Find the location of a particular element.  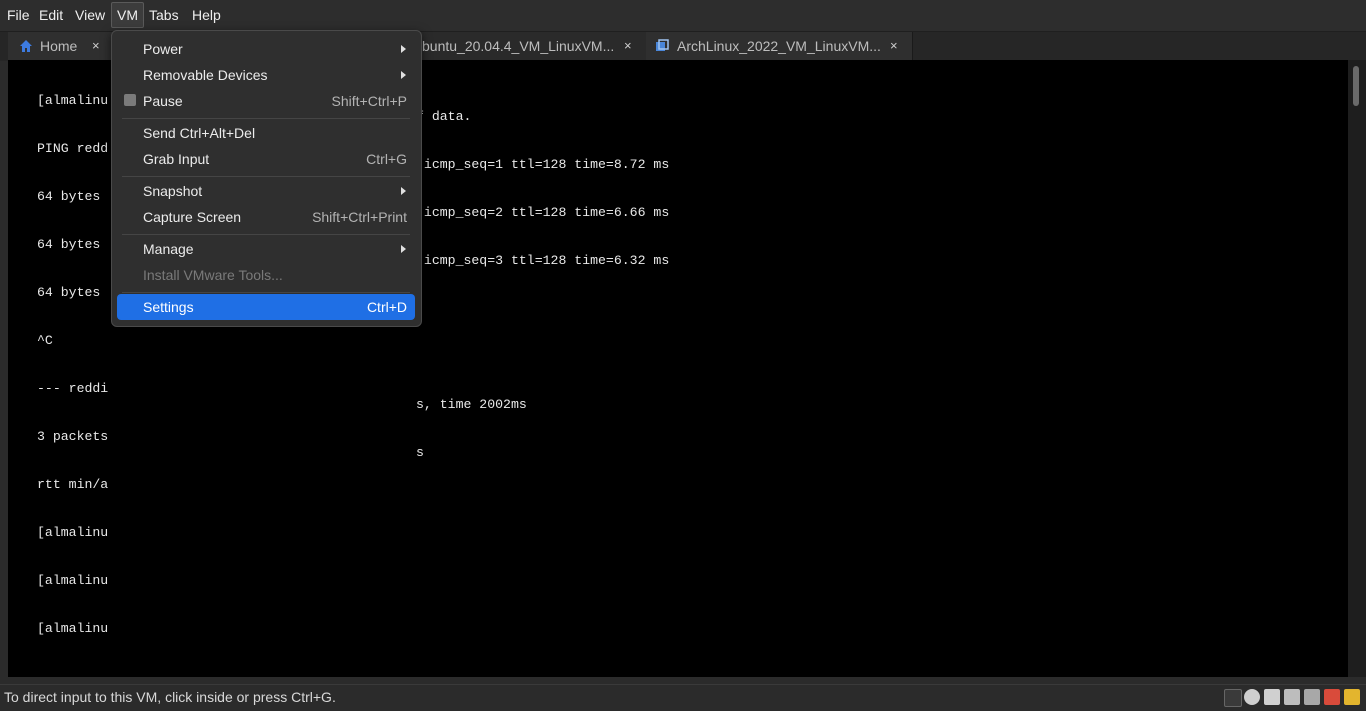

device-status-icons is located at coordinates (1294, 698).